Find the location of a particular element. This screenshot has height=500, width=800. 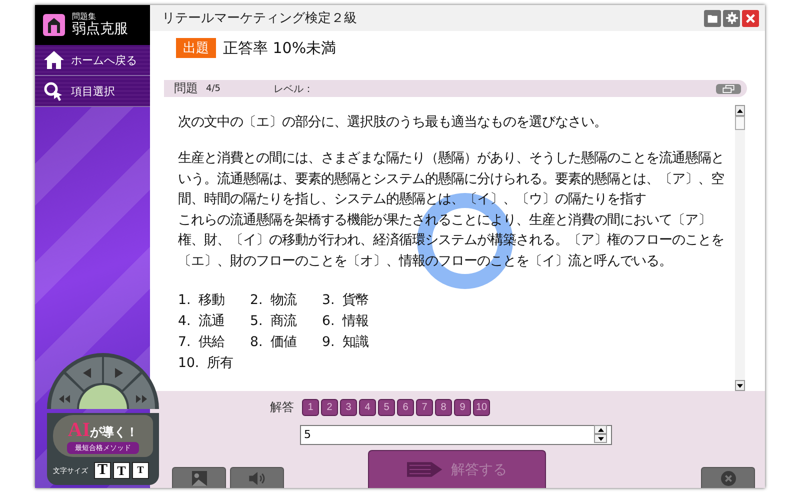

level-label: レベル： is located at coordinates (293, 89).